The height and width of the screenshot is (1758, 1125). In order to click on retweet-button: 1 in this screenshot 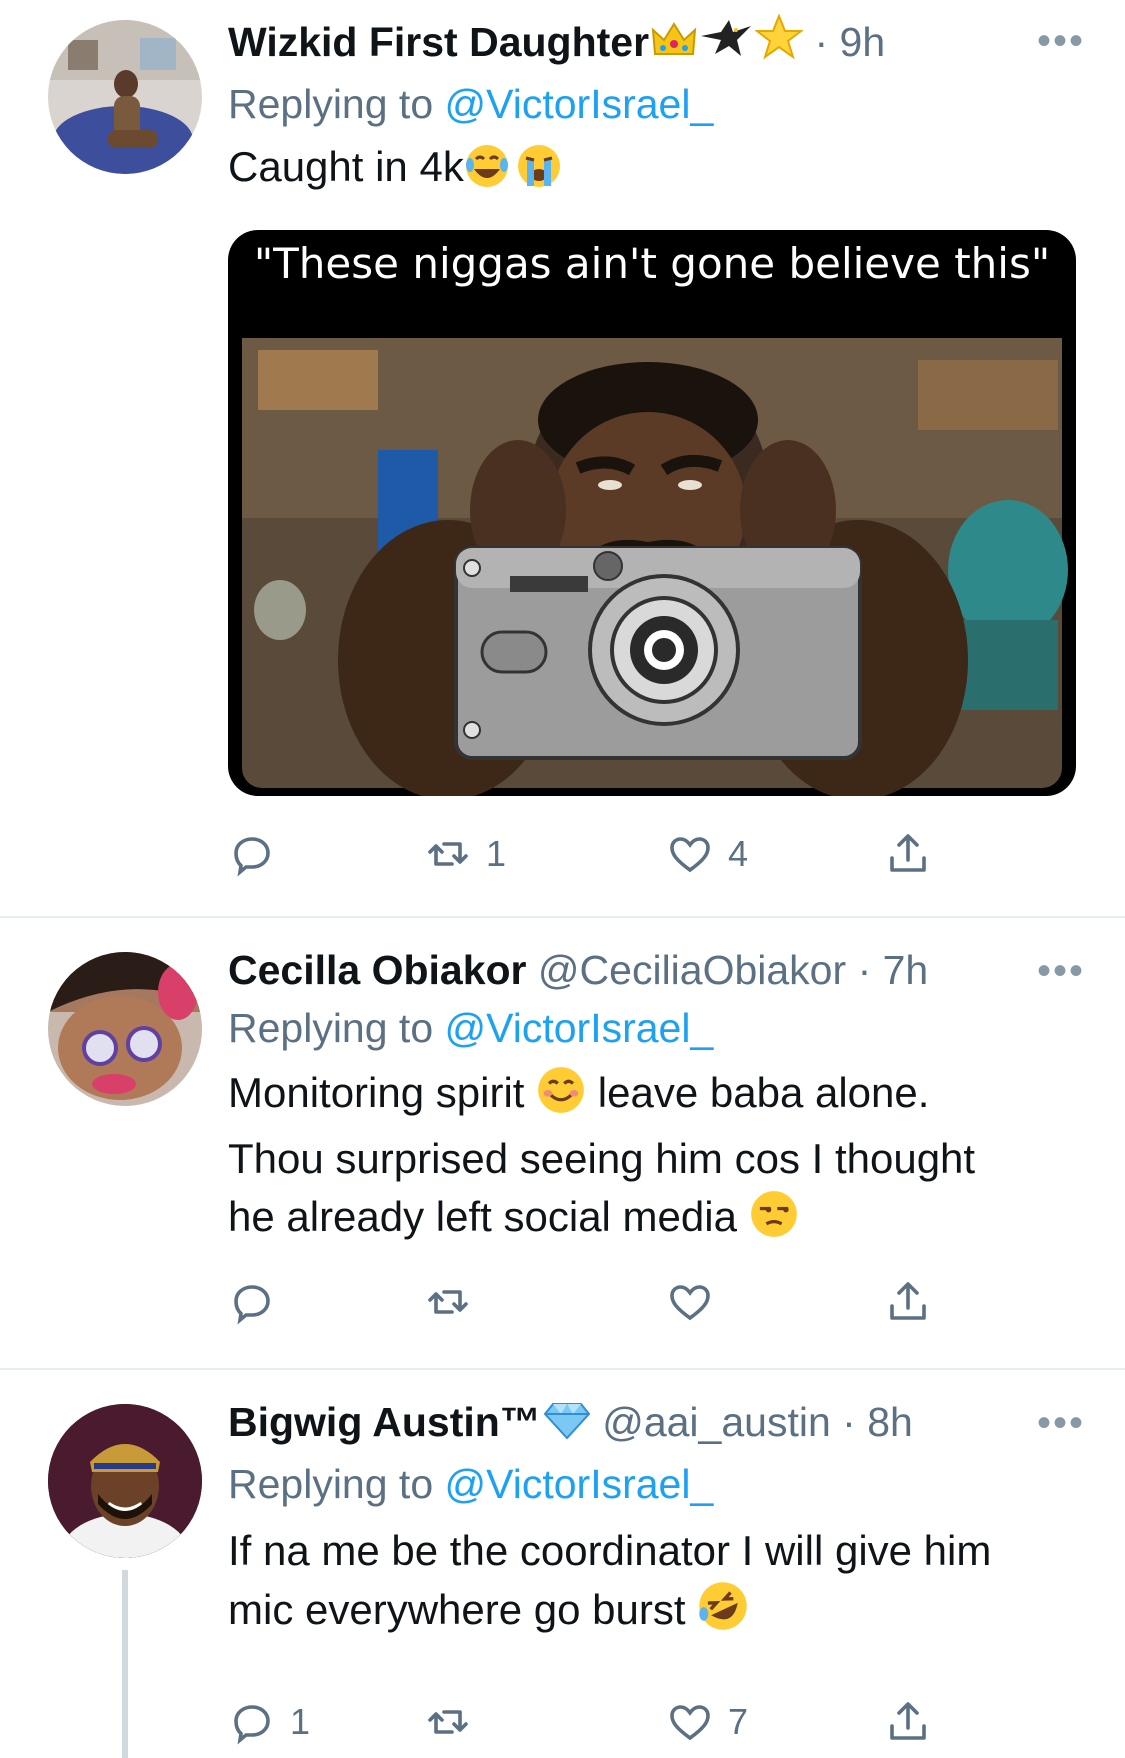, I will do `click(465, 854)`.